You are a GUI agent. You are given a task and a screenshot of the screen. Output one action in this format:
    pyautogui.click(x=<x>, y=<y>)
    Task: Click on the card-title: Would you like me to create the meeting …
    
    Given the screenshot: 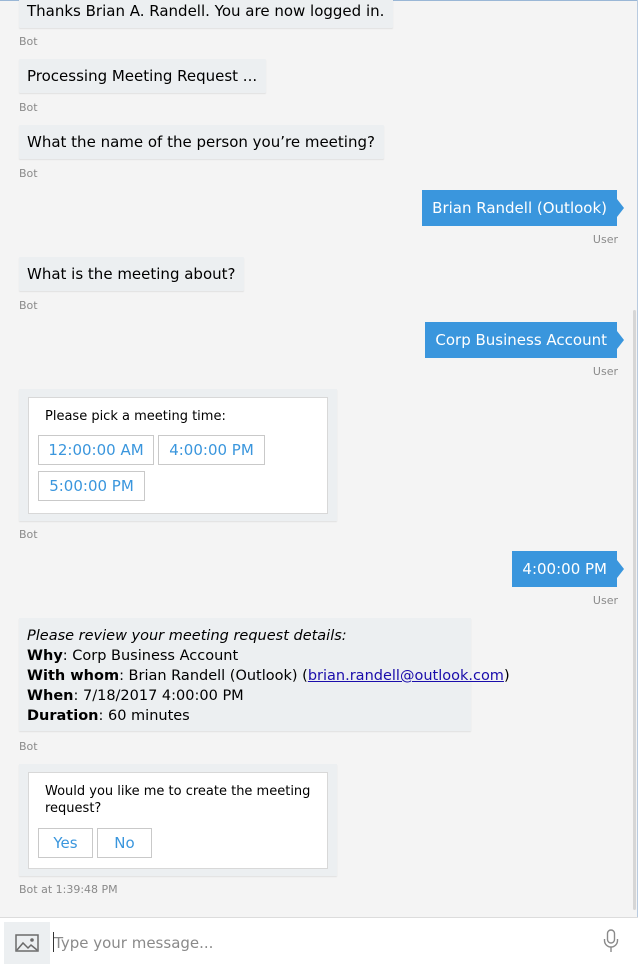 What is the action you would take?
    pyautogui.click(x=178, y=800)
    